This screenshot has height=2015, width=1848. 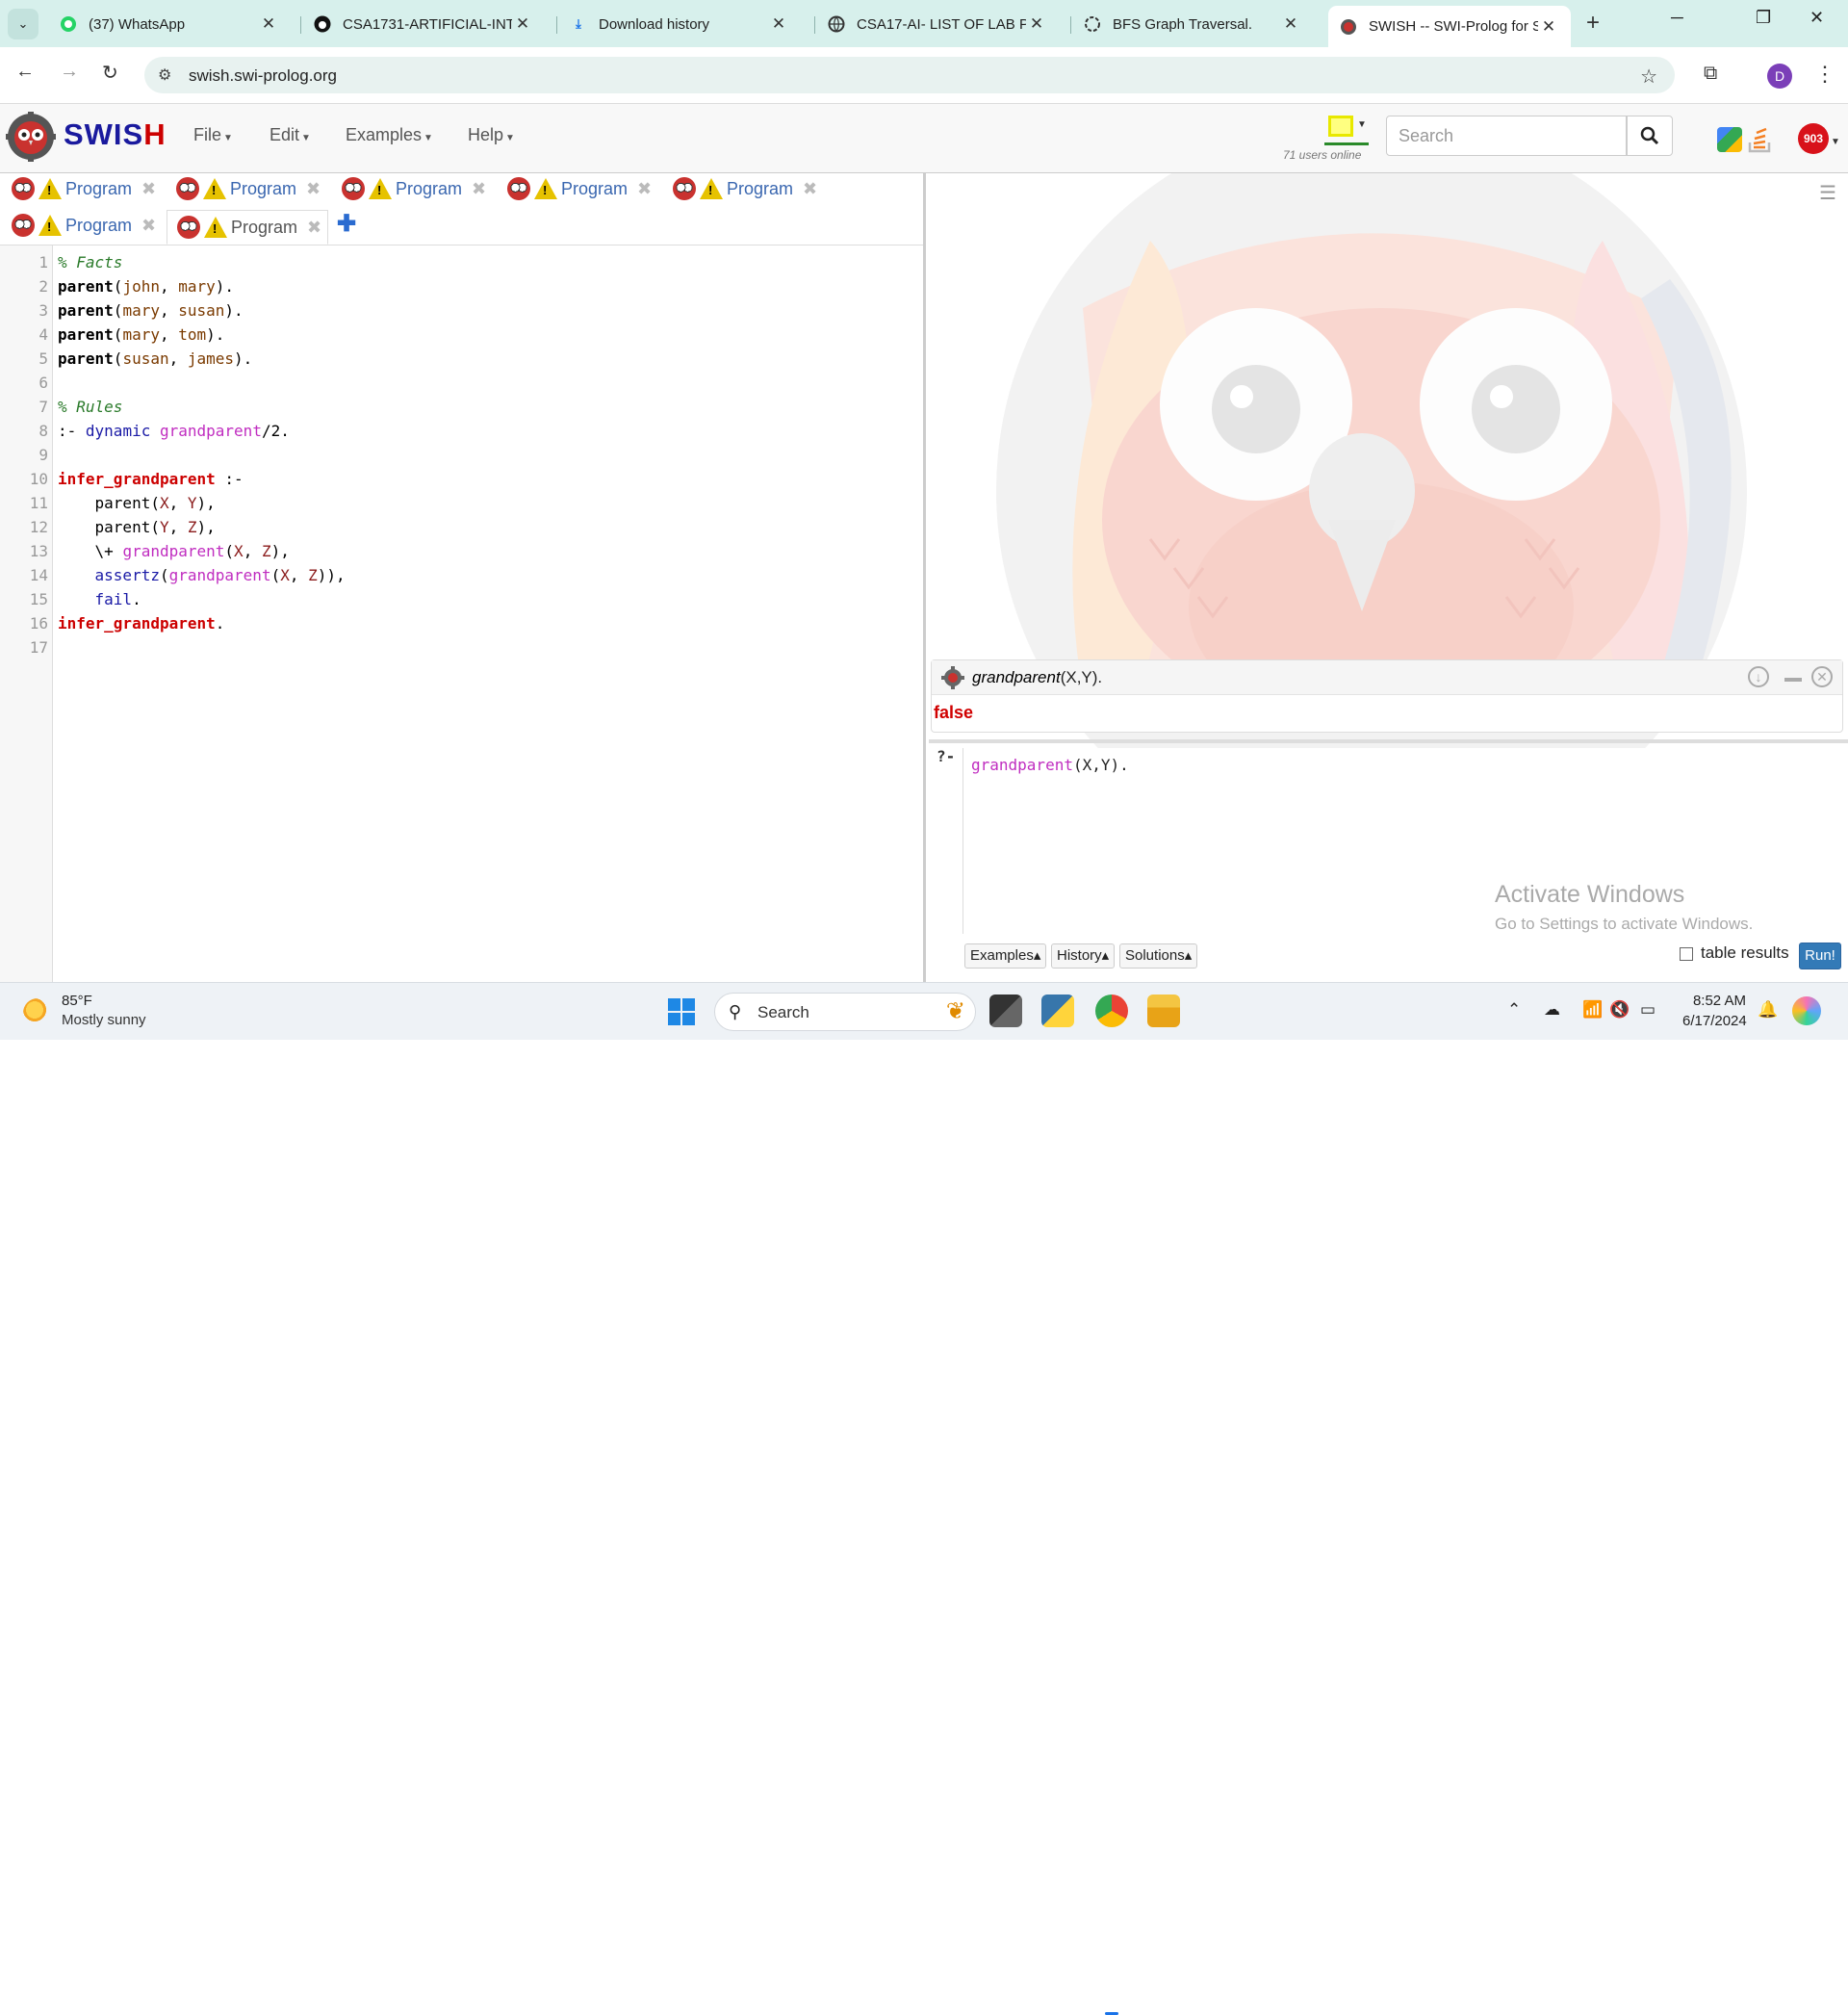 I want to click on tab-search-button: ⌄, so click(x=23, y=24).